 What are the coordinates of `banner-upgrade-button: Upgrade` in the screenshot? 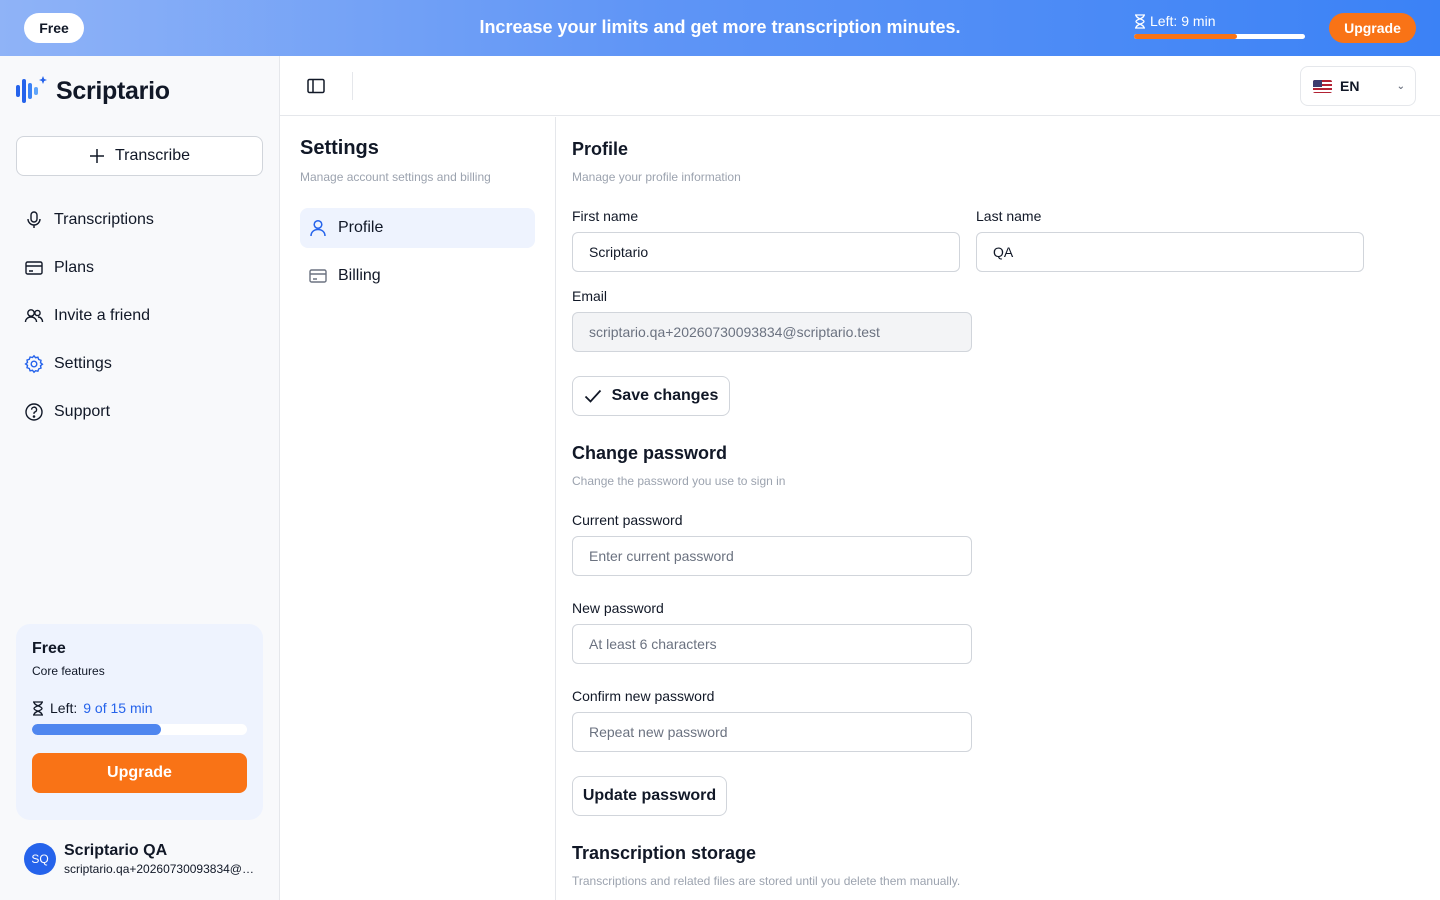 It's located at (1372, 28).